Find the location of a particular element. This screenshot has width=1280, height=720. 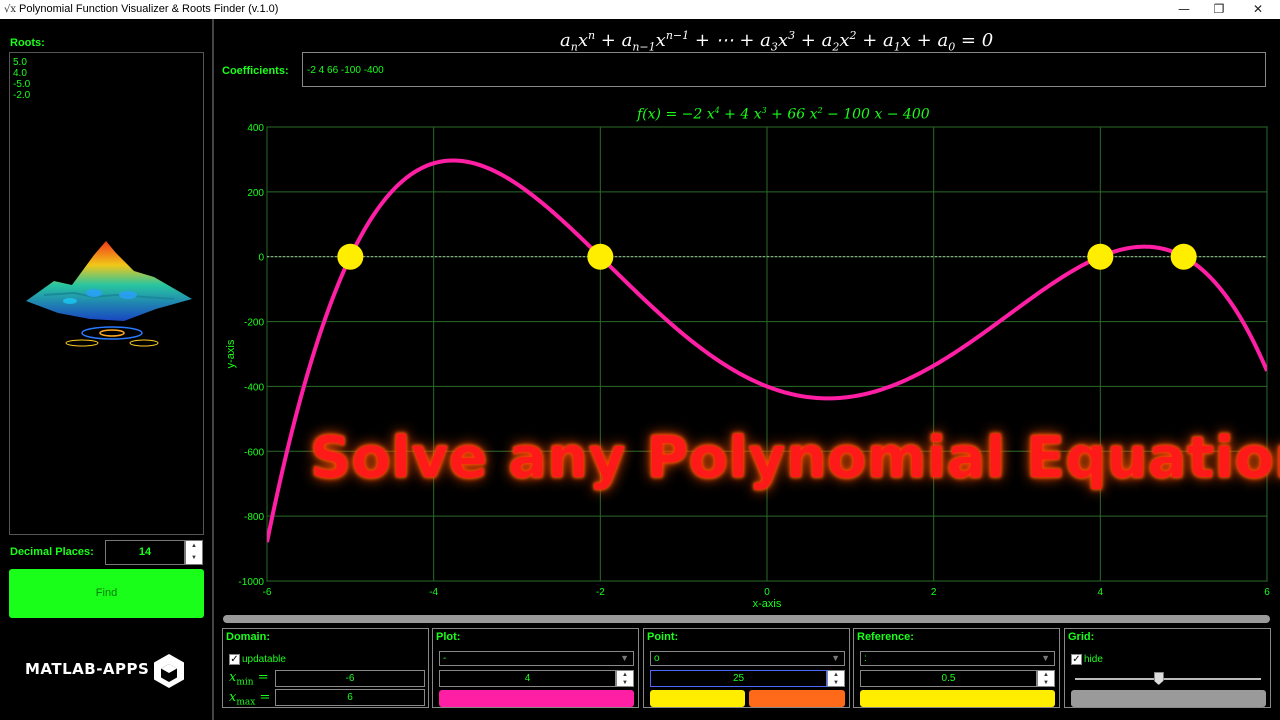

y-tick-label: -1000 is located at coordinates (251, 582).